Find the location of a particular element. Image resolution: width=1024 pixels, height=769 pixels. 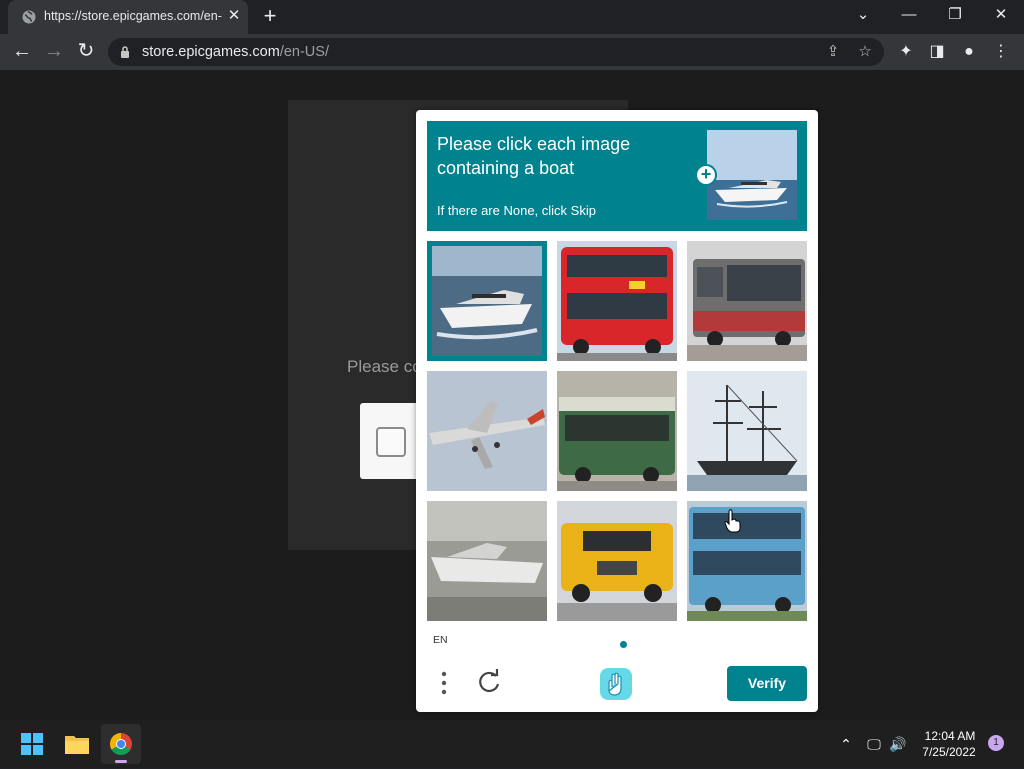

hand-cursor-icon is located at coordinates (732, 521).